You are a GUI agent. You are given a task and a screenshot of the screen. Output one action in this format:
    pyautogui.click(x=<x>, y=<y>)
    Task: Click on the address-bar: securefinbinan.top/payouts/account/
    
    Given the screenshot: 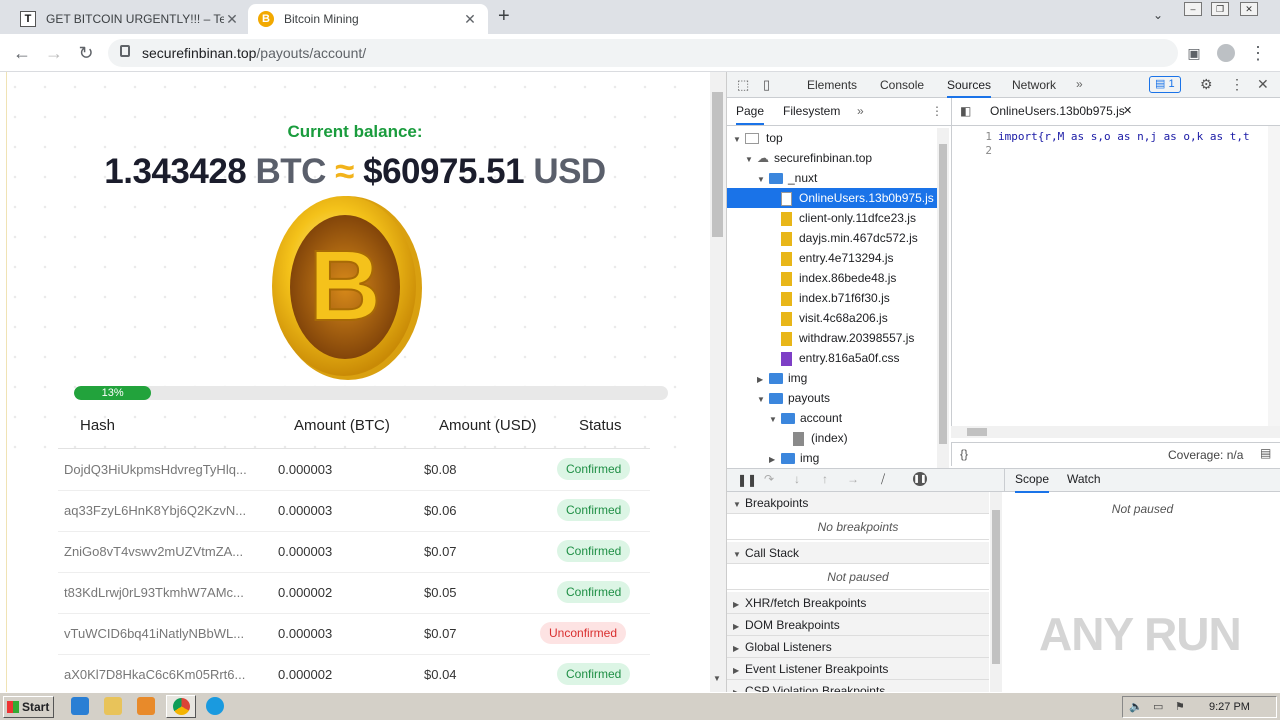 What is the action you would take?
    pyautogui.click(x=643, y=53)
    